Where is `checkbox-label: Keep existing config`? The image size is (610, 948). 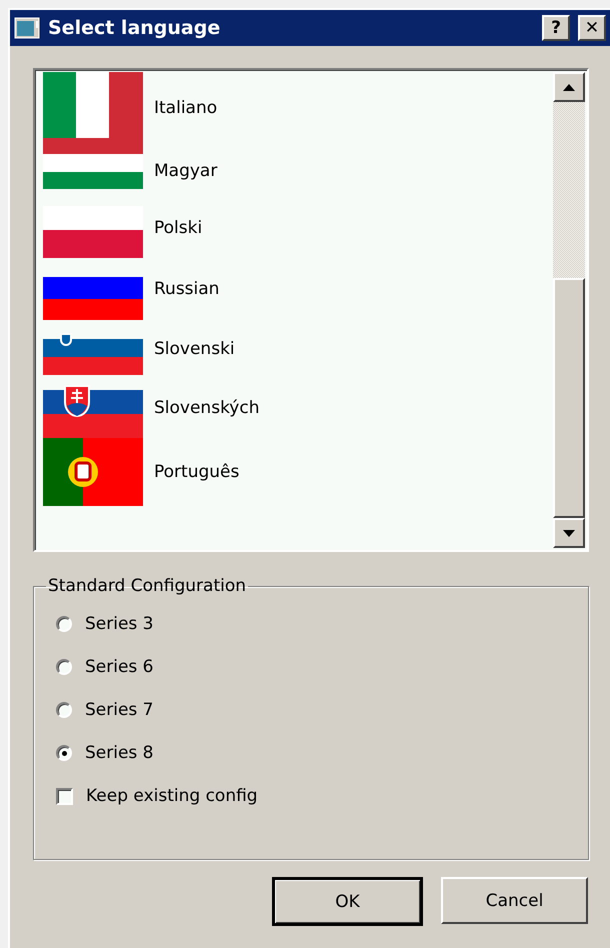 checkbox-label: Keep existing config is located at coordinates (172, 796).